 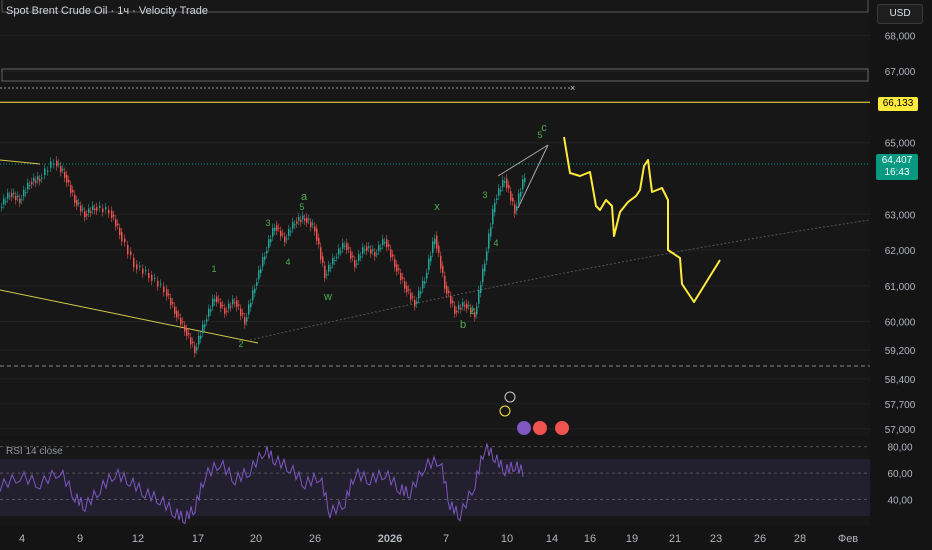 I want to click on wave-label: 2, so click(x=471, y=311).